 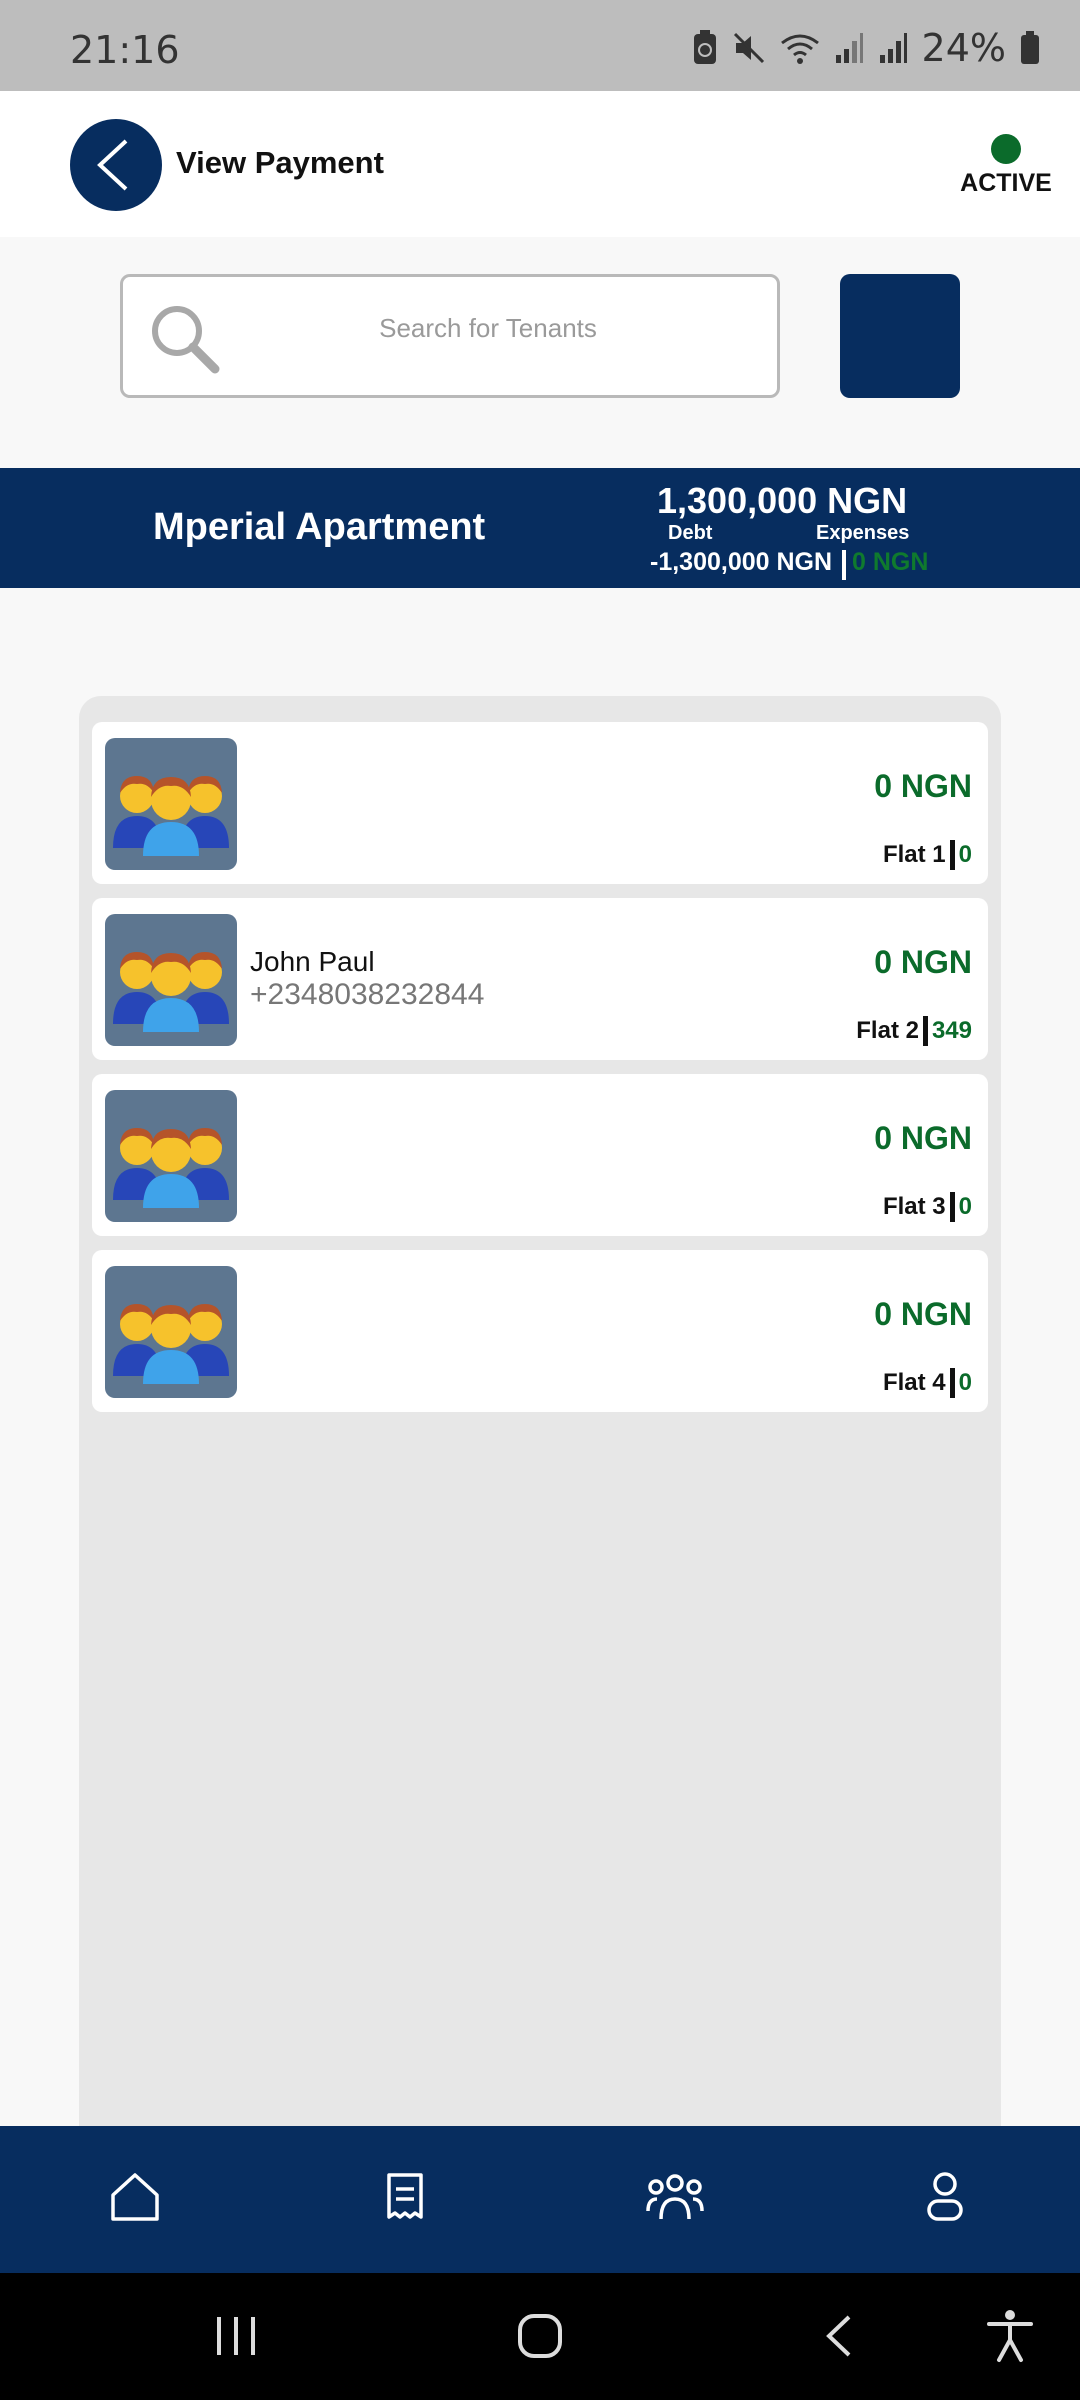 What do you see at coordinates (914, 1206) in the screenshot?
I see `flat-name: Flat 3` at bounding box center [914, 1206].